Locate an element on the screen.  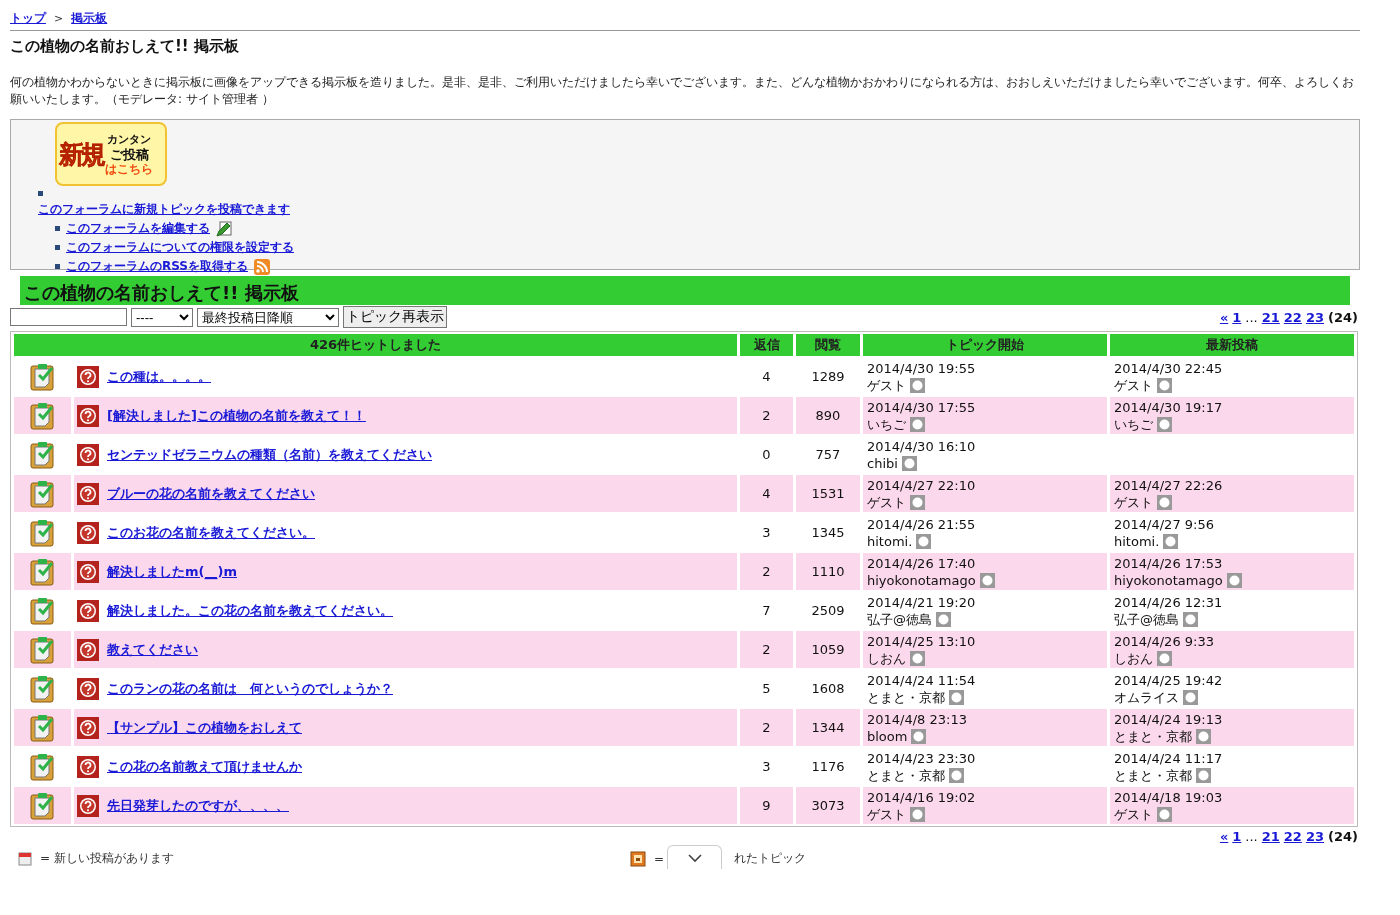
forum-description: 何の植物かわからないときに掲示板に画像をアップできる掲示板を造りました。是非、是非、ご利用いただけましたら幸いでございます。また、どんな植物かおかわりになられる方は、おおしえいただけましたら幸いでございます。何卒、よろしくお願いいたします。（モデレータ: サイト管理者 ） is located at coordinates (682, 91).